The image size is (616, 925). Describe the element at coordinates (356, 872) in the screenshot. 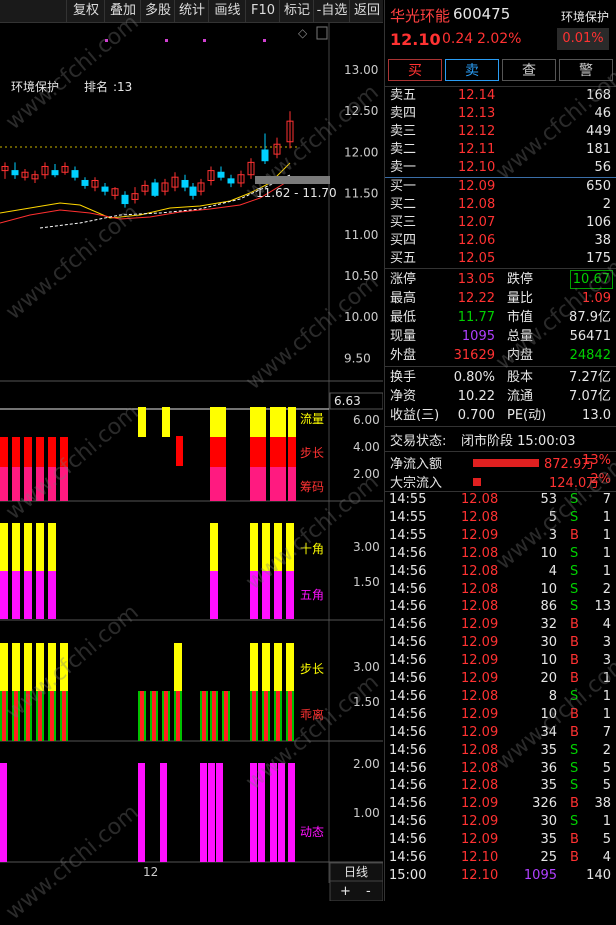

I see `period-label: 日线` at that location.